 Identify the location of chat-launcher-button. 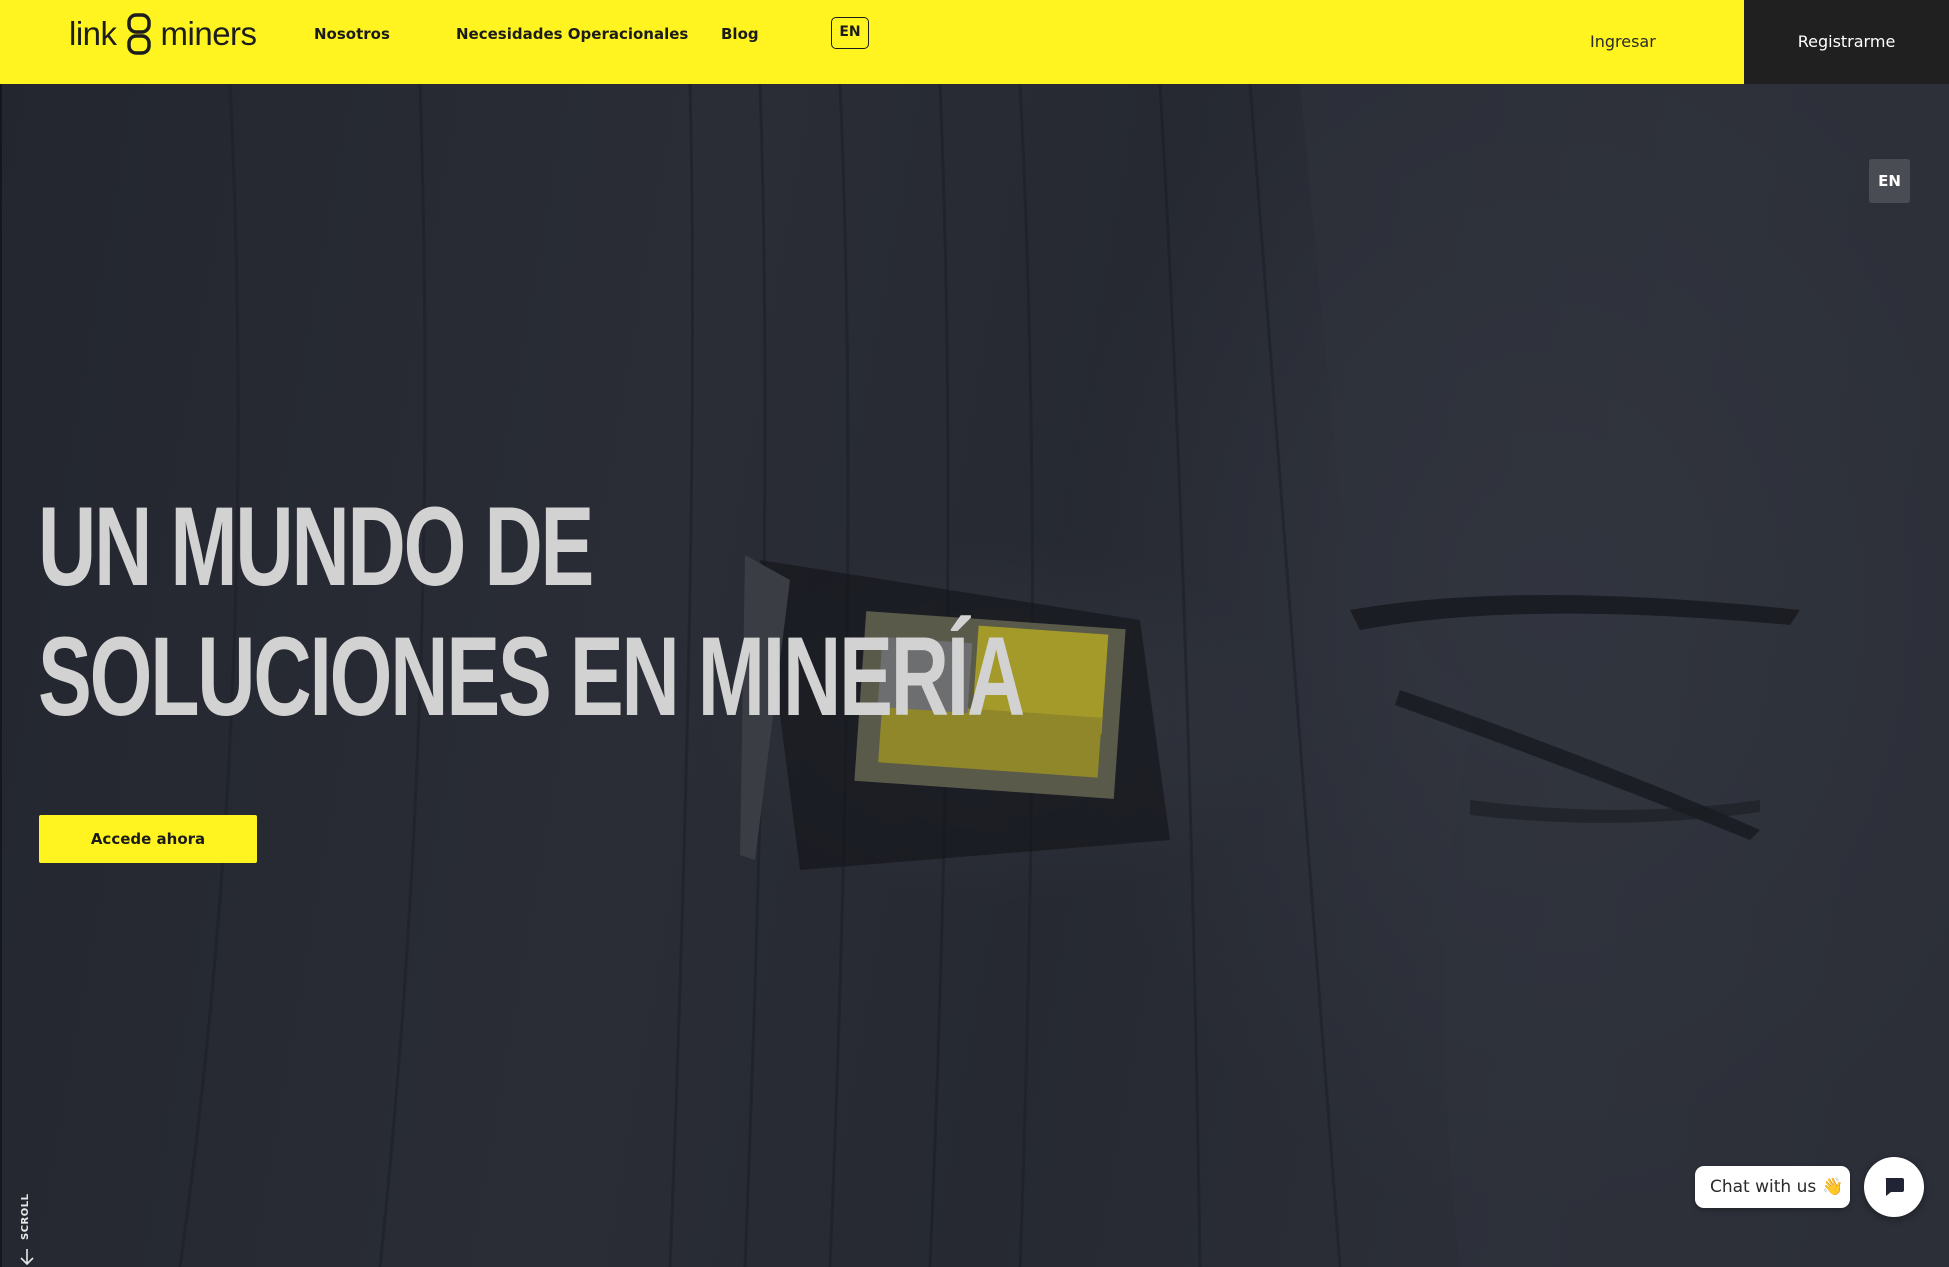
(1894, 1187).